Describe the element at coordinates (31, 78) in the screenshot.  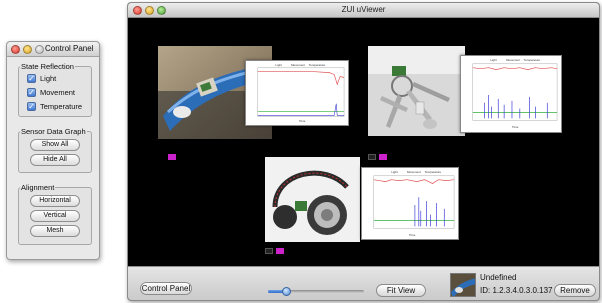
I see `light-checkbox: ✓` at that location.